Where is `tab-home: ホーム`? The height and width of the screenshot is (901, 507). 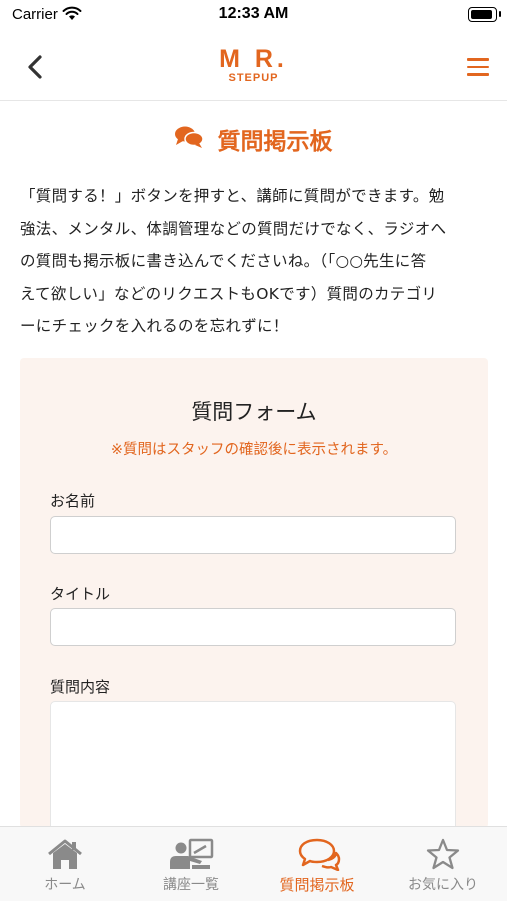
tab-home: ホーム is located at coordinates (65, 864).